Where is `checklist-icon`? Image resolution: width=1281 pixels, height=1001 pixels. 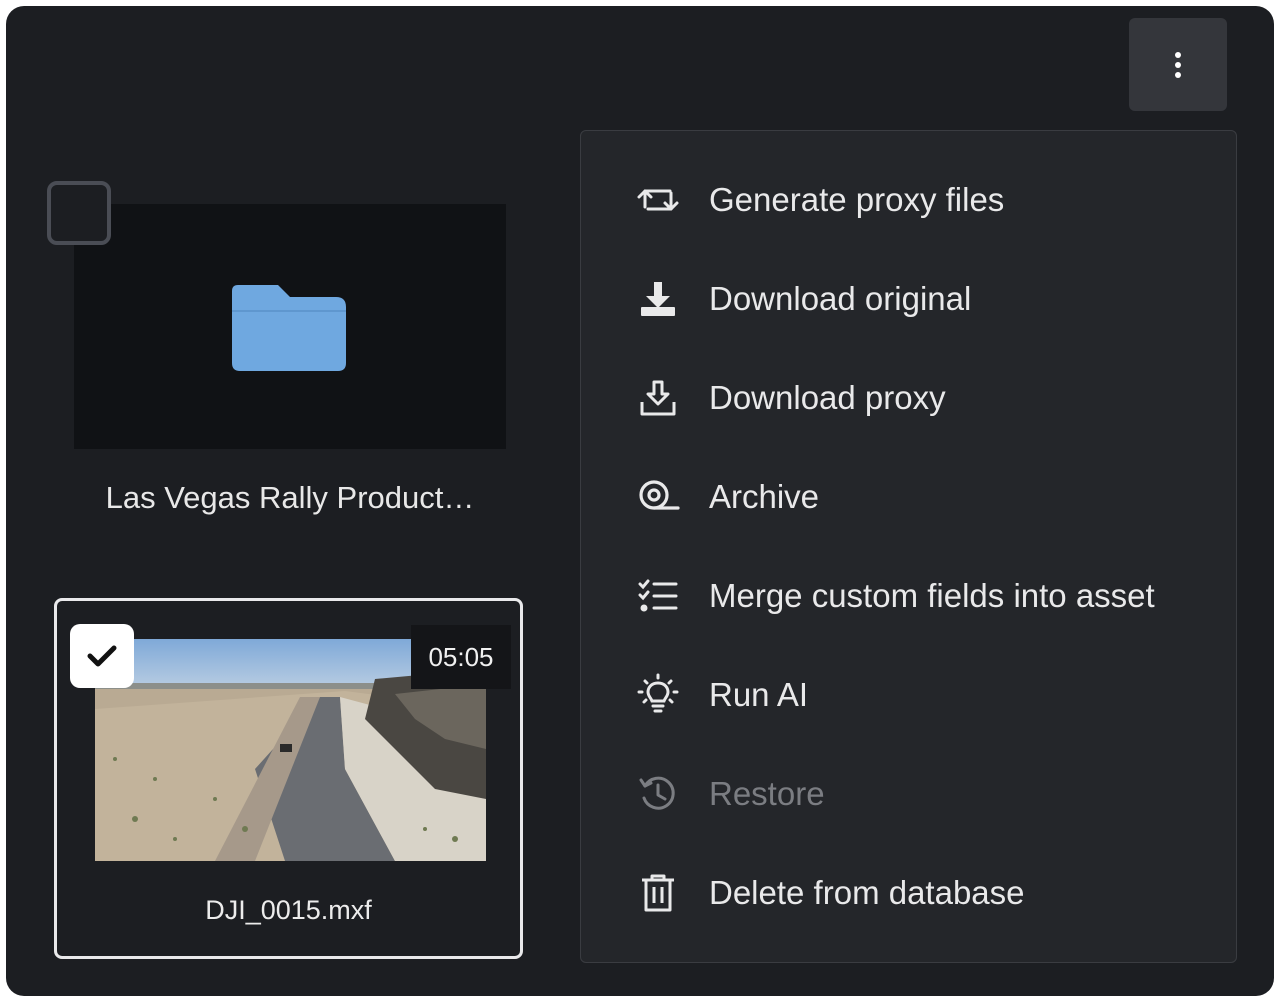 checklist-icon is located at coordinates (658, 596).